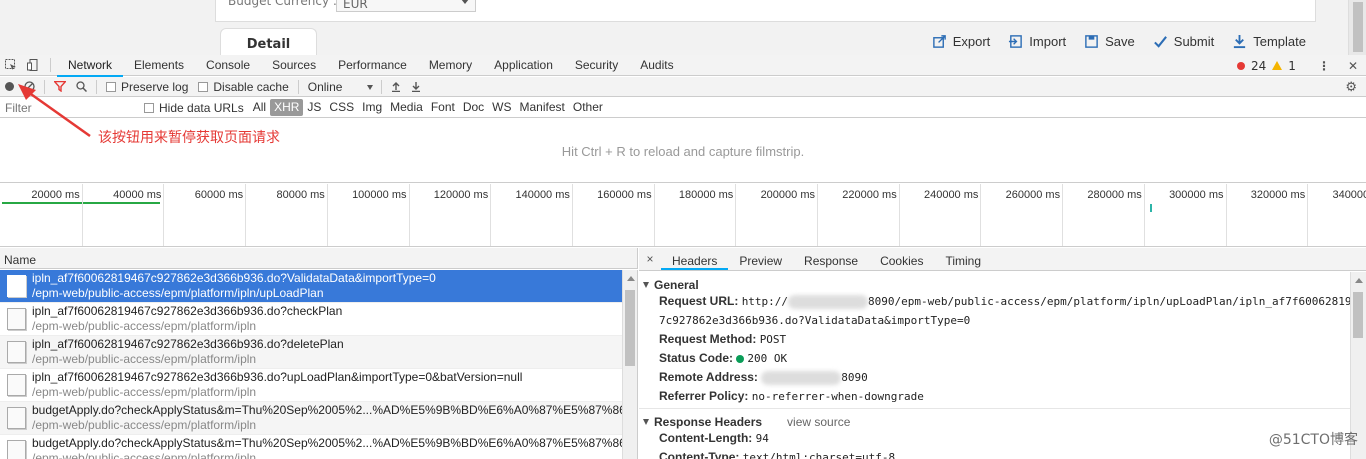 The width and height of the screenshot is (1366, 459). I want to click on tab-elements: Elements, so click(159, 65).